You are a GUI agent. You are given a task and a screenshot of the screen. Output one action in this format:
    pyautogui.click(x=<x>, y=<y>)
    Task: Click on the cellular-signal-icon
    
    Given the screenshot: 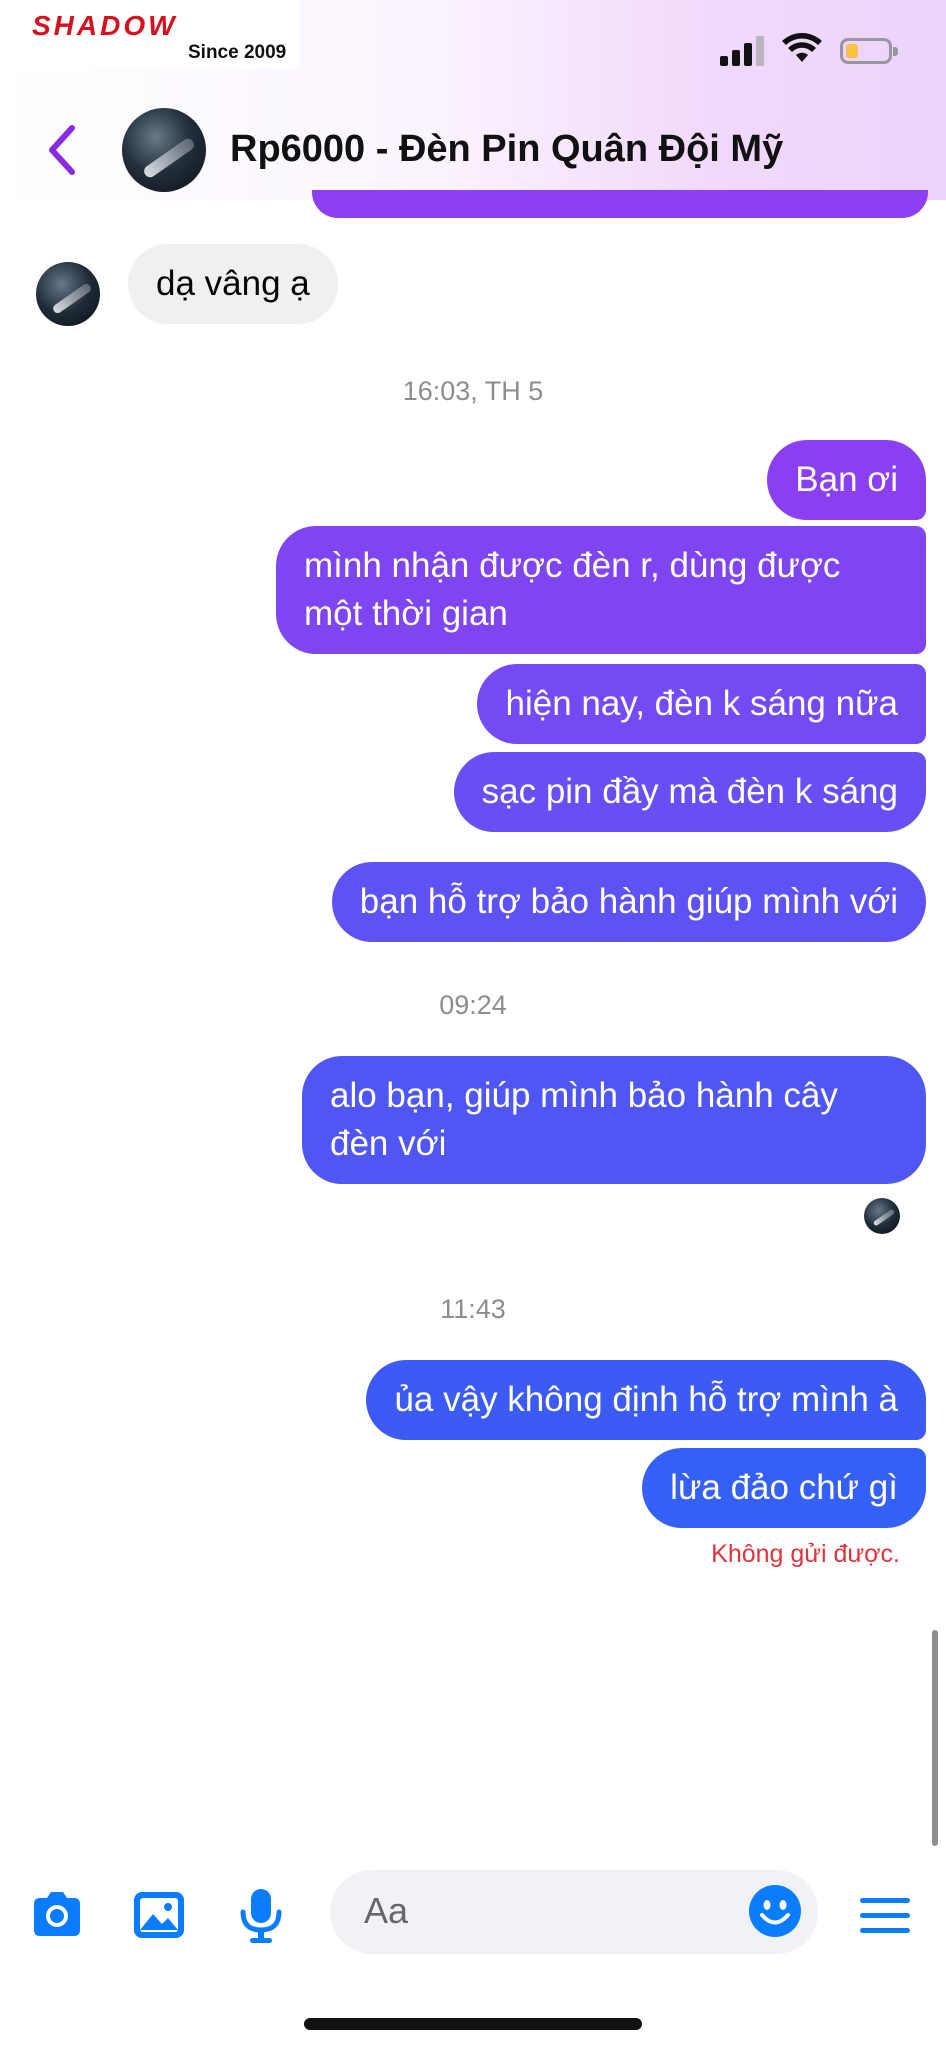 What is the action you would take?
    pyautogui.click(x=742, y=49)
    